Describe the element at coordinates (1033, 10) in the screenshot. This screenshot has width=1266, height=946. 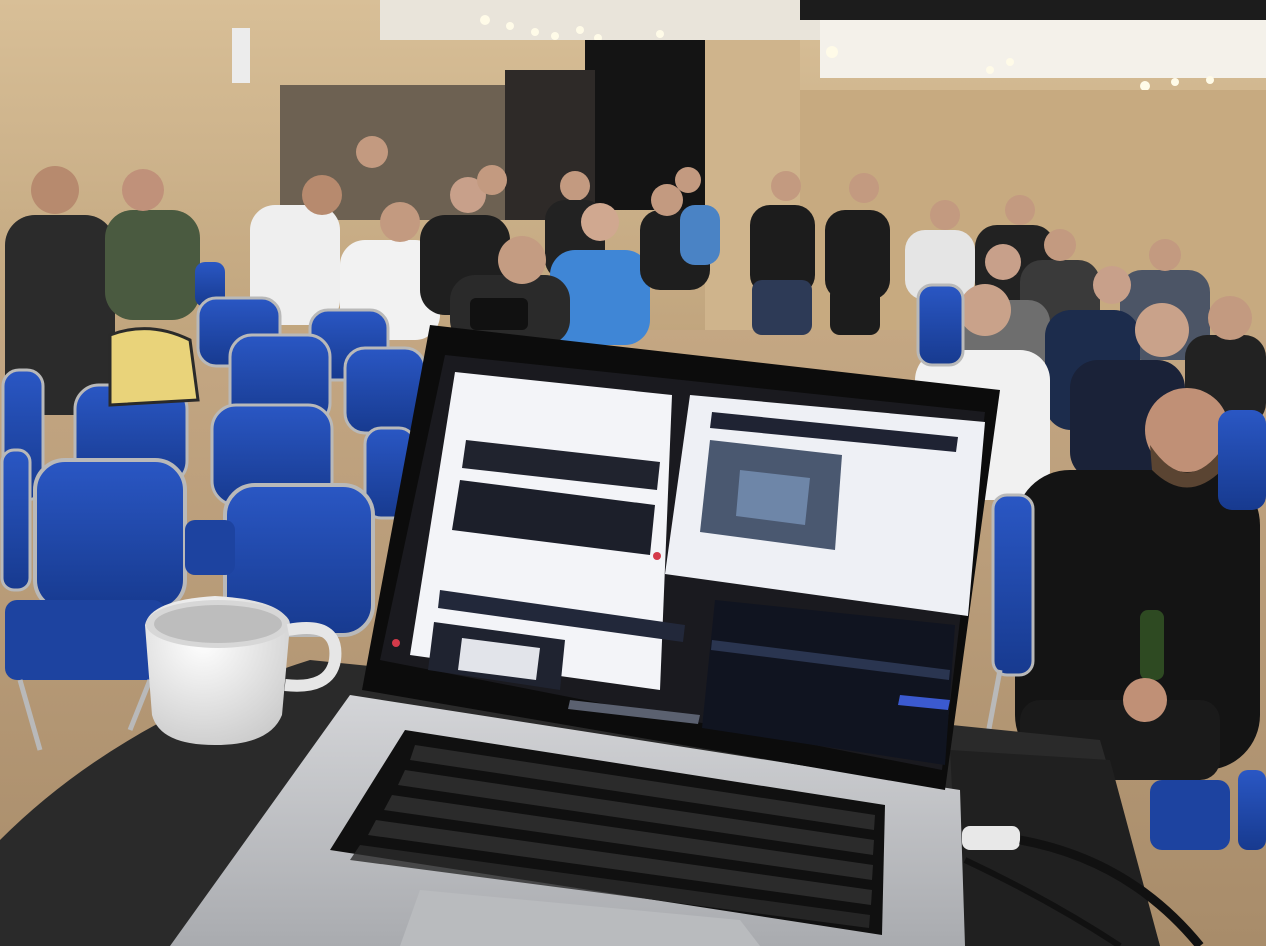
I see `ceiling-beam` at that location.